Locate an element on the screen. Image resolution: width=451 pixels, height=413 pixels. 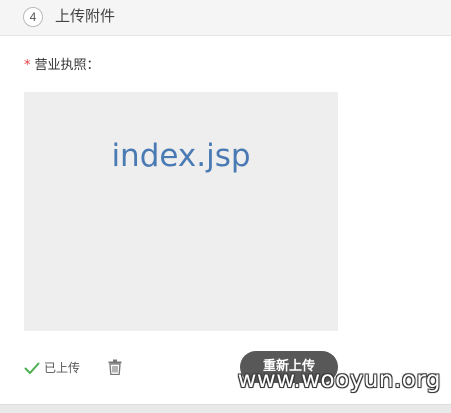
field-label-text: 营业执照： is located at coordinates (67, 65).